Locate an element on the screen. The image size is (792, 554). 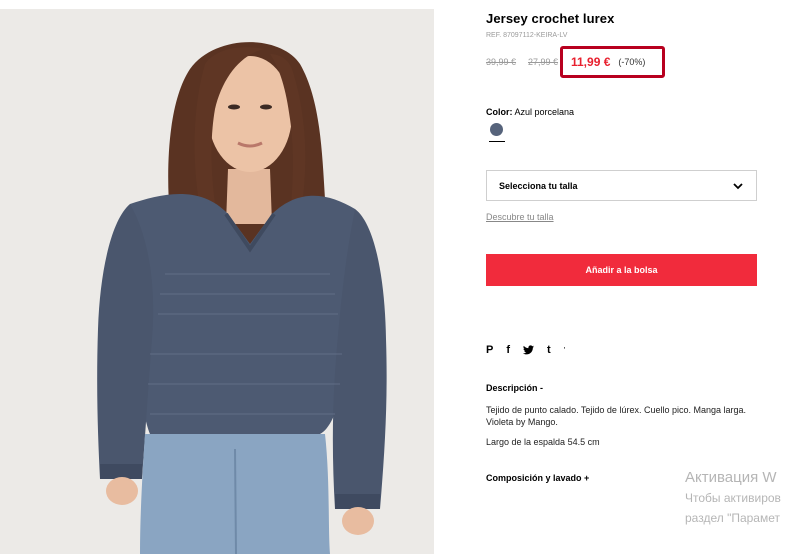
watermark-line-1: Чтобы активиров is located at coordinates (733, 498).